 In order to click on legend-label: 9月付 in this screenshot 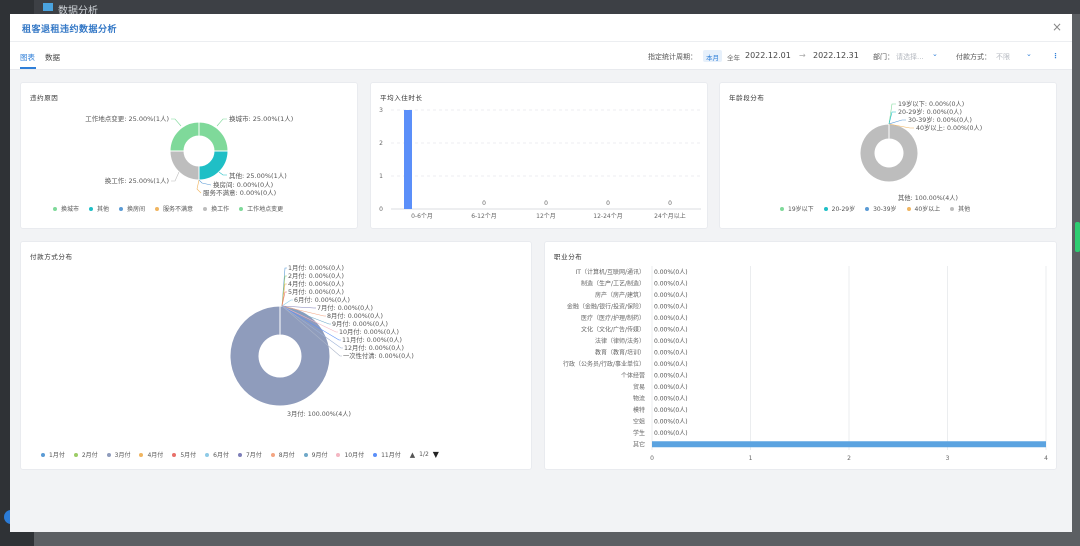, I will do `click(319, 455)`.